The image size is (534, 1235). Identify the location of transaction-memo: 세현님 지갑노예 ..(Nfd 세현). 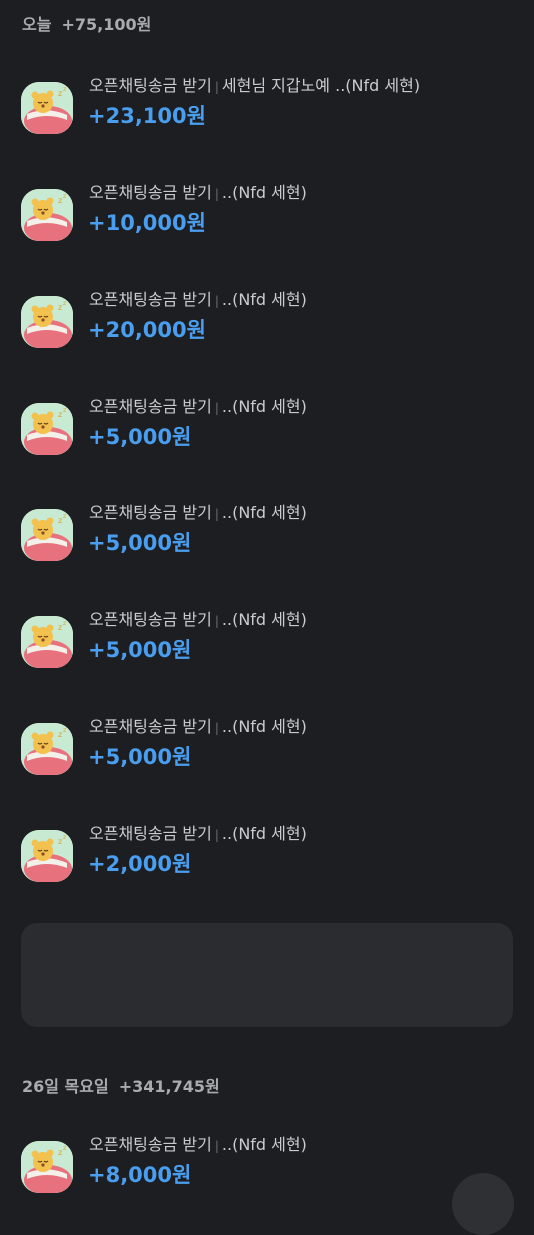
(321, 85).